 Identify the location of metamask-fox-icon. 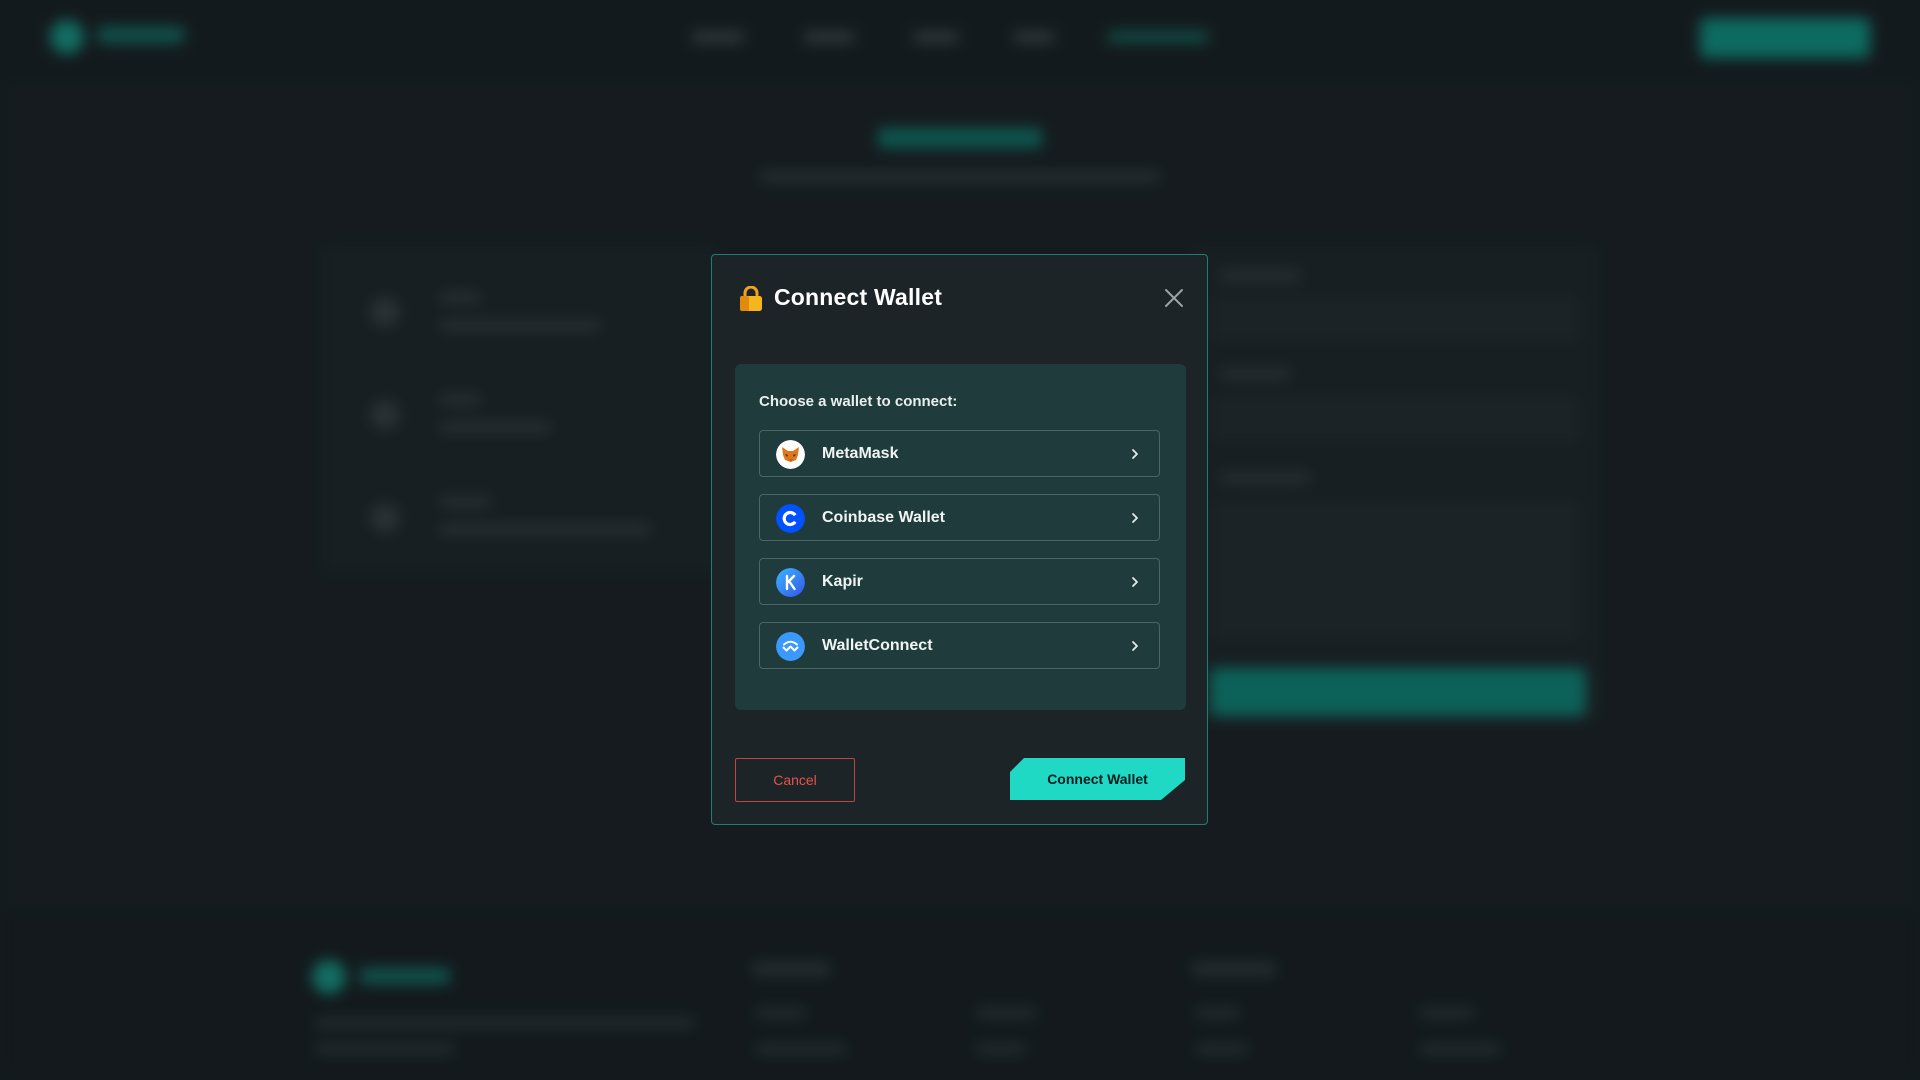
(790, 454).